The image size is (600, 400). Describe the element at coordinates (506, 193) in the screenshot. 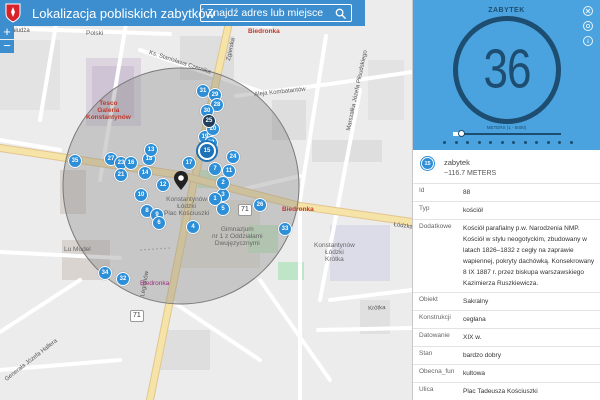

I see `attribute-row: Id 88` at that location.